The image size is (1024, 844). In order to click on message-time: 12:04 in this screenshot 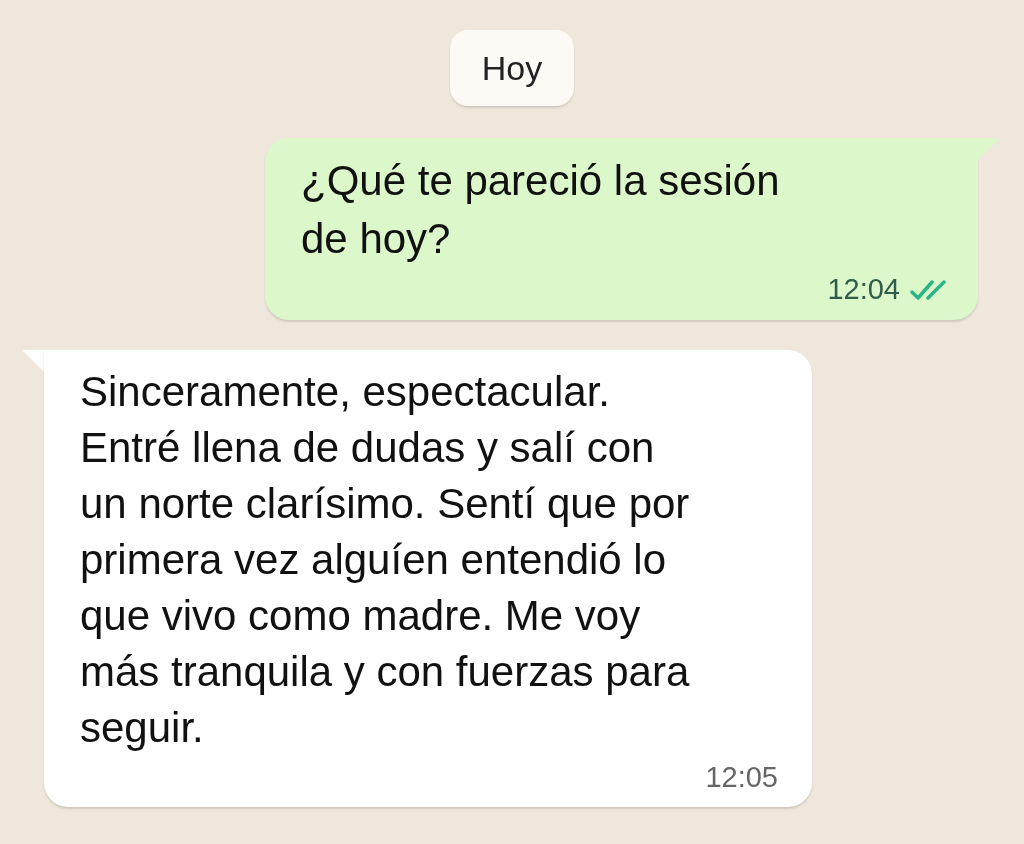, I will do `click(863, 289)`.